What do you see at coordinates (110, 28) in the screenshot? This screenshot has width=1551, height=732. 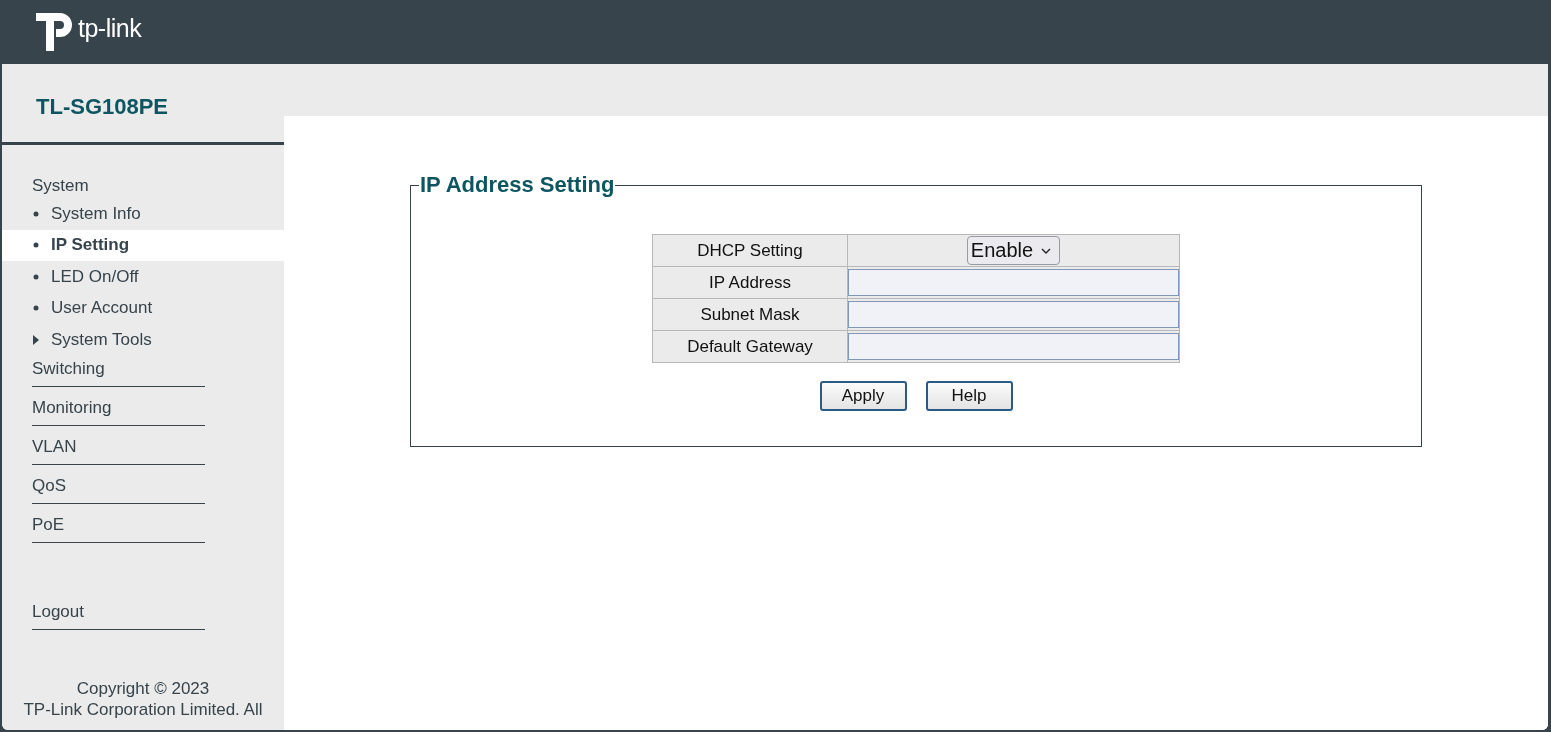 I see `logo-text: tp-link` at bounding box center [110, 28].